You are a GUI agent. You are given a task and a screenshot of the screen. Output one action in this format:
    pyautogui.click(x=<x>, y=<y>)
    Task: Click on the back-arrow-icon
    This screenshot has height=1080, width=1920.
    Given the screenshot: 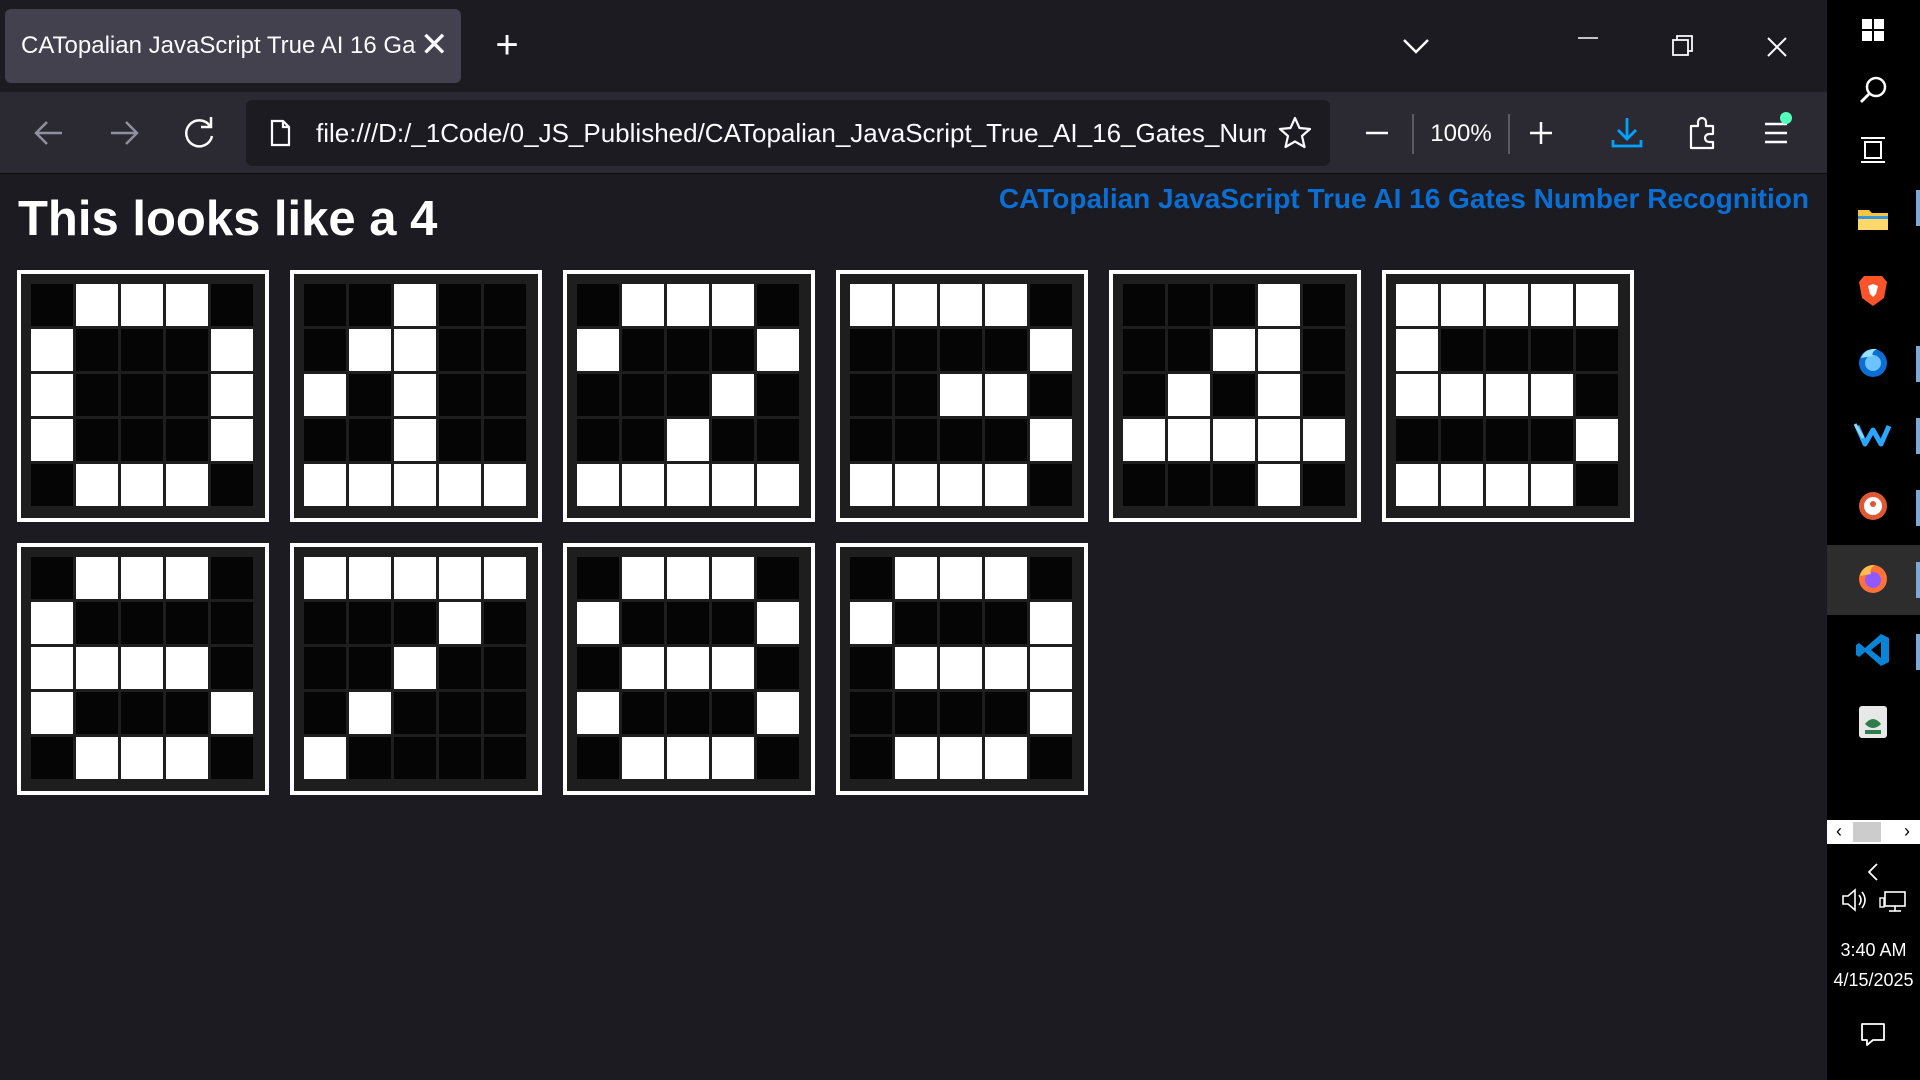 What is the action you would take?
    pyautogui.click(x=49, y=133)
    